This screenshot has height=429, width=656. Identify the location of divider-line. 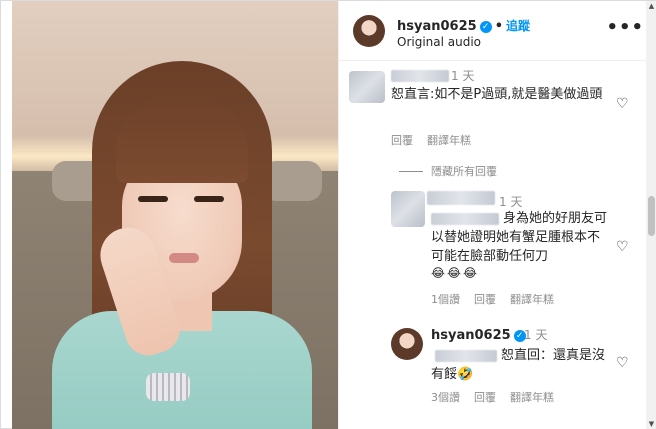
(411, 171).